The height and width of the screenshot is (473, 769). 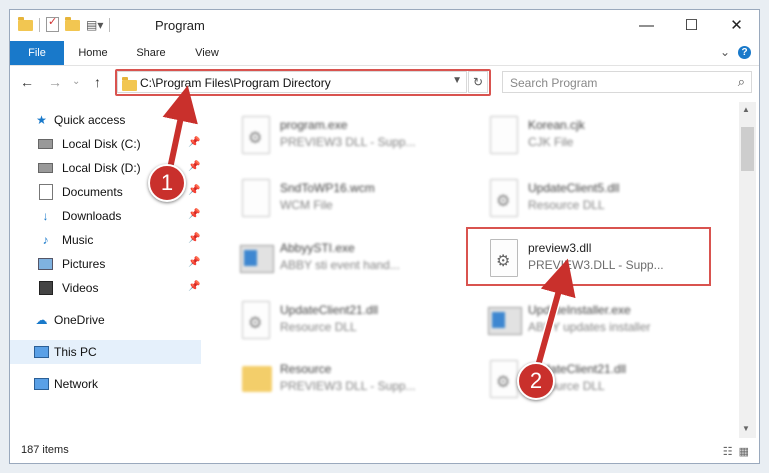 What do you see at coordinates (105, 320) in the screenshot?
I see `sidebar-item-onedrive: ☁ OneDrive` at bounding box center [105, 320].